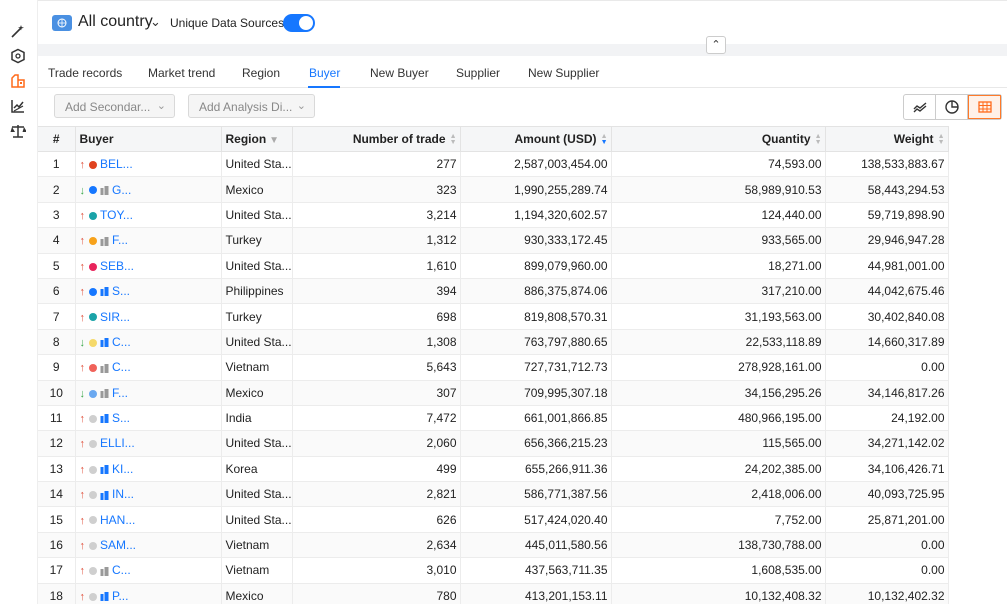  Describe the element at coordinates (82, 393) in the screenshot. I see `trend-down-icon: ↓` at that location.